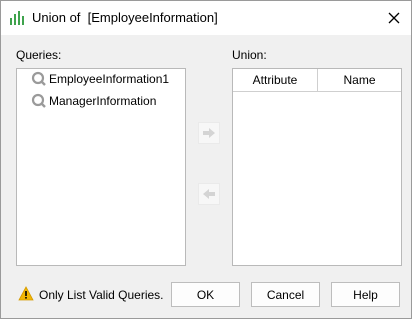 This screenshot has height=319, width=412. Describe the element at coordinates (365, 294) in the screenshot. I see `help-button: Help` at that location.